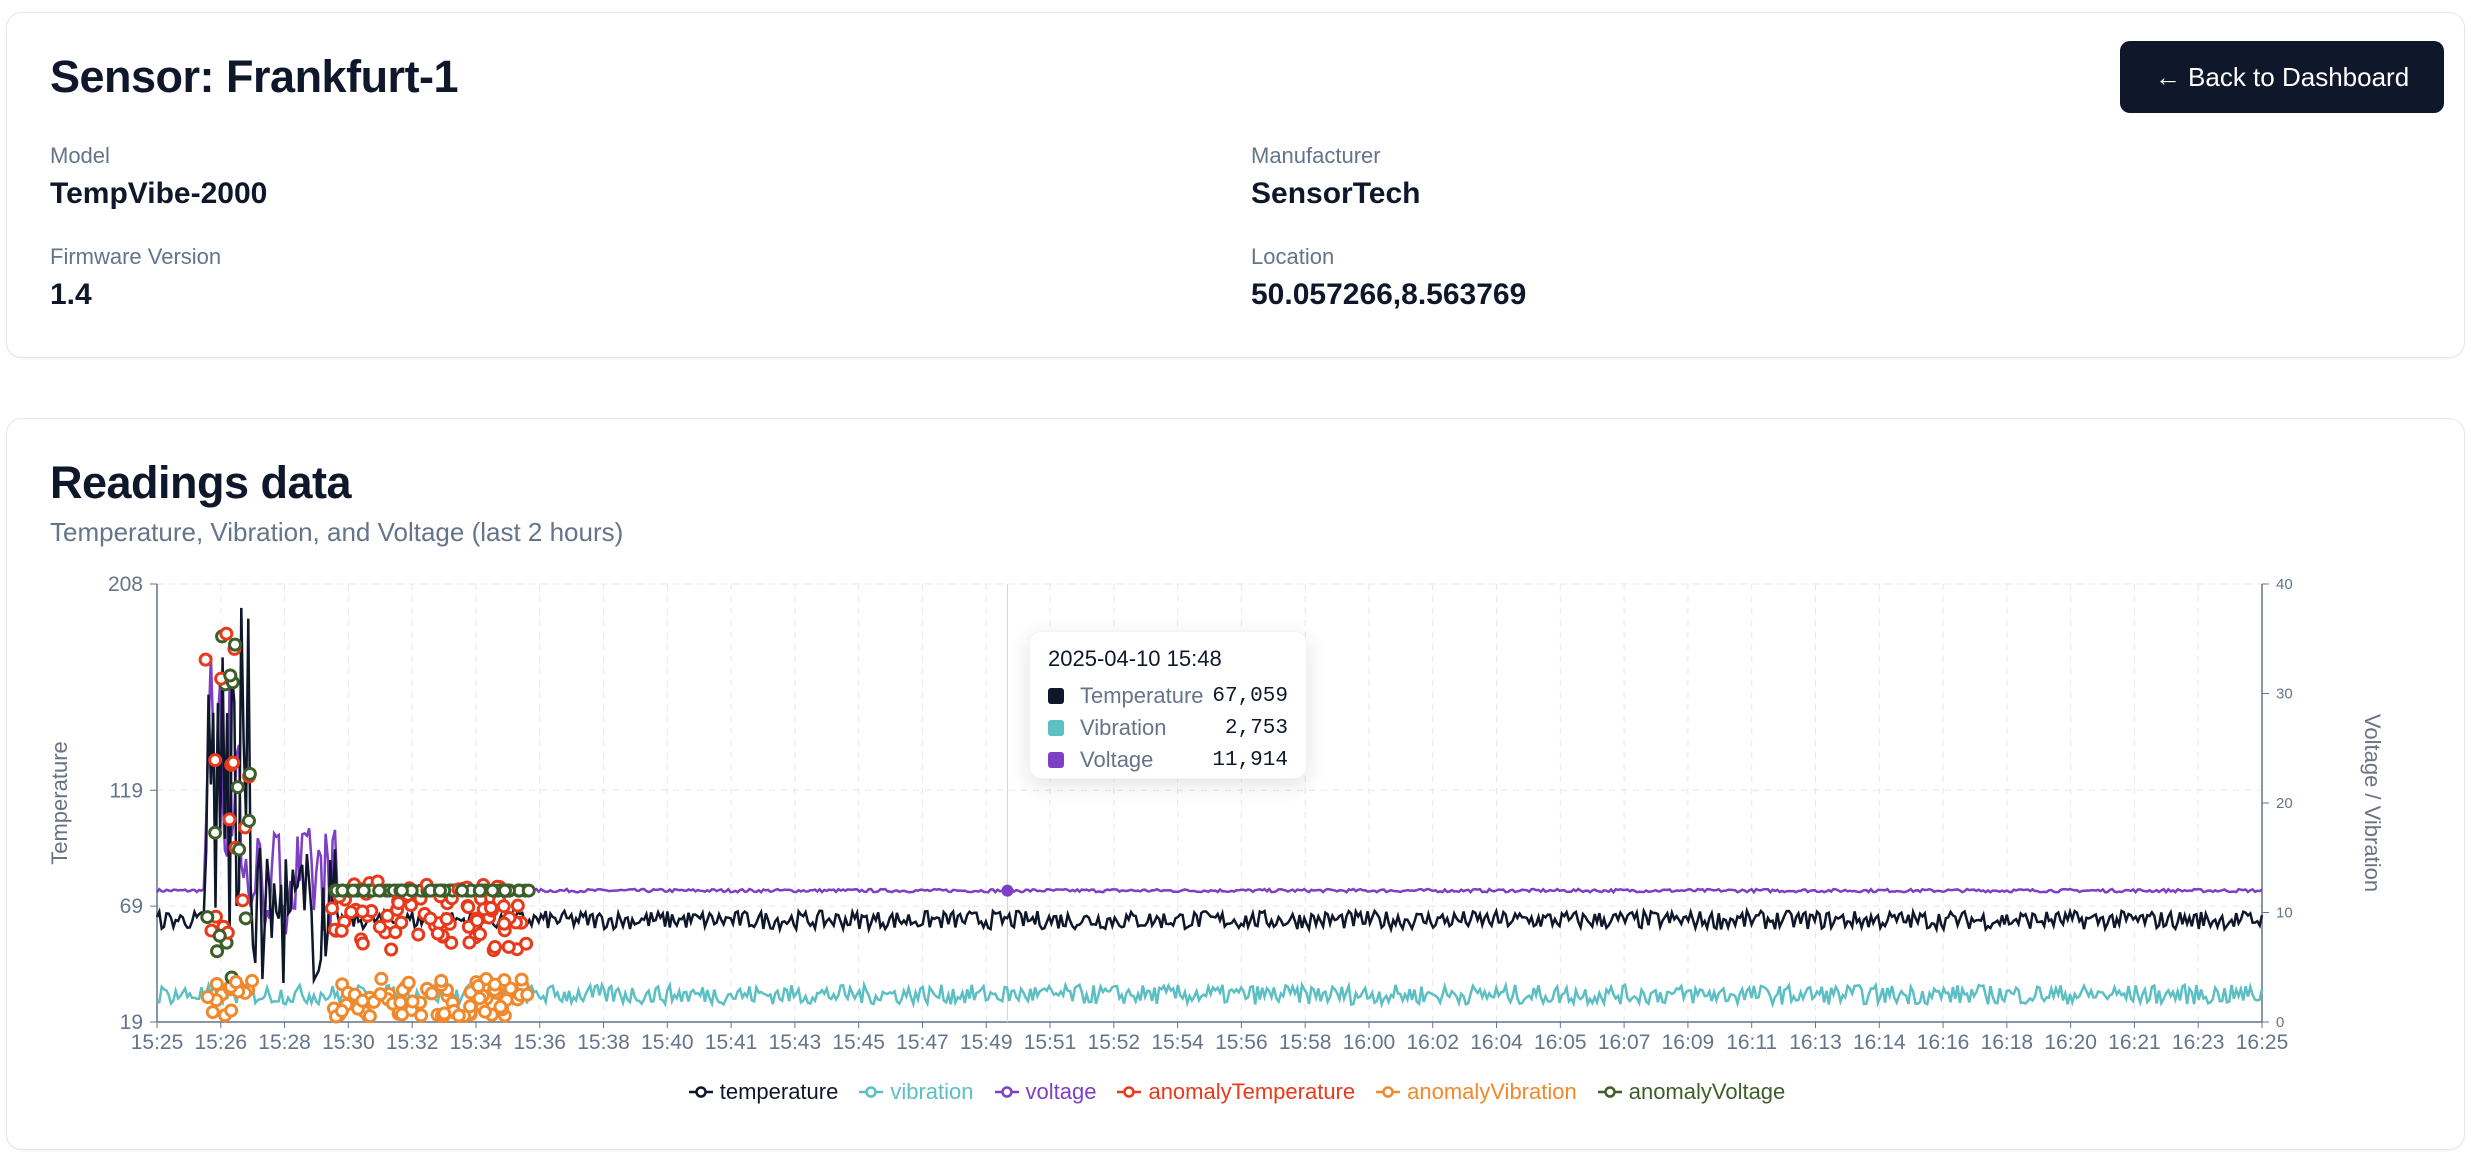  I want to click on x-tick-label: 15:40, so click(667, 1042).